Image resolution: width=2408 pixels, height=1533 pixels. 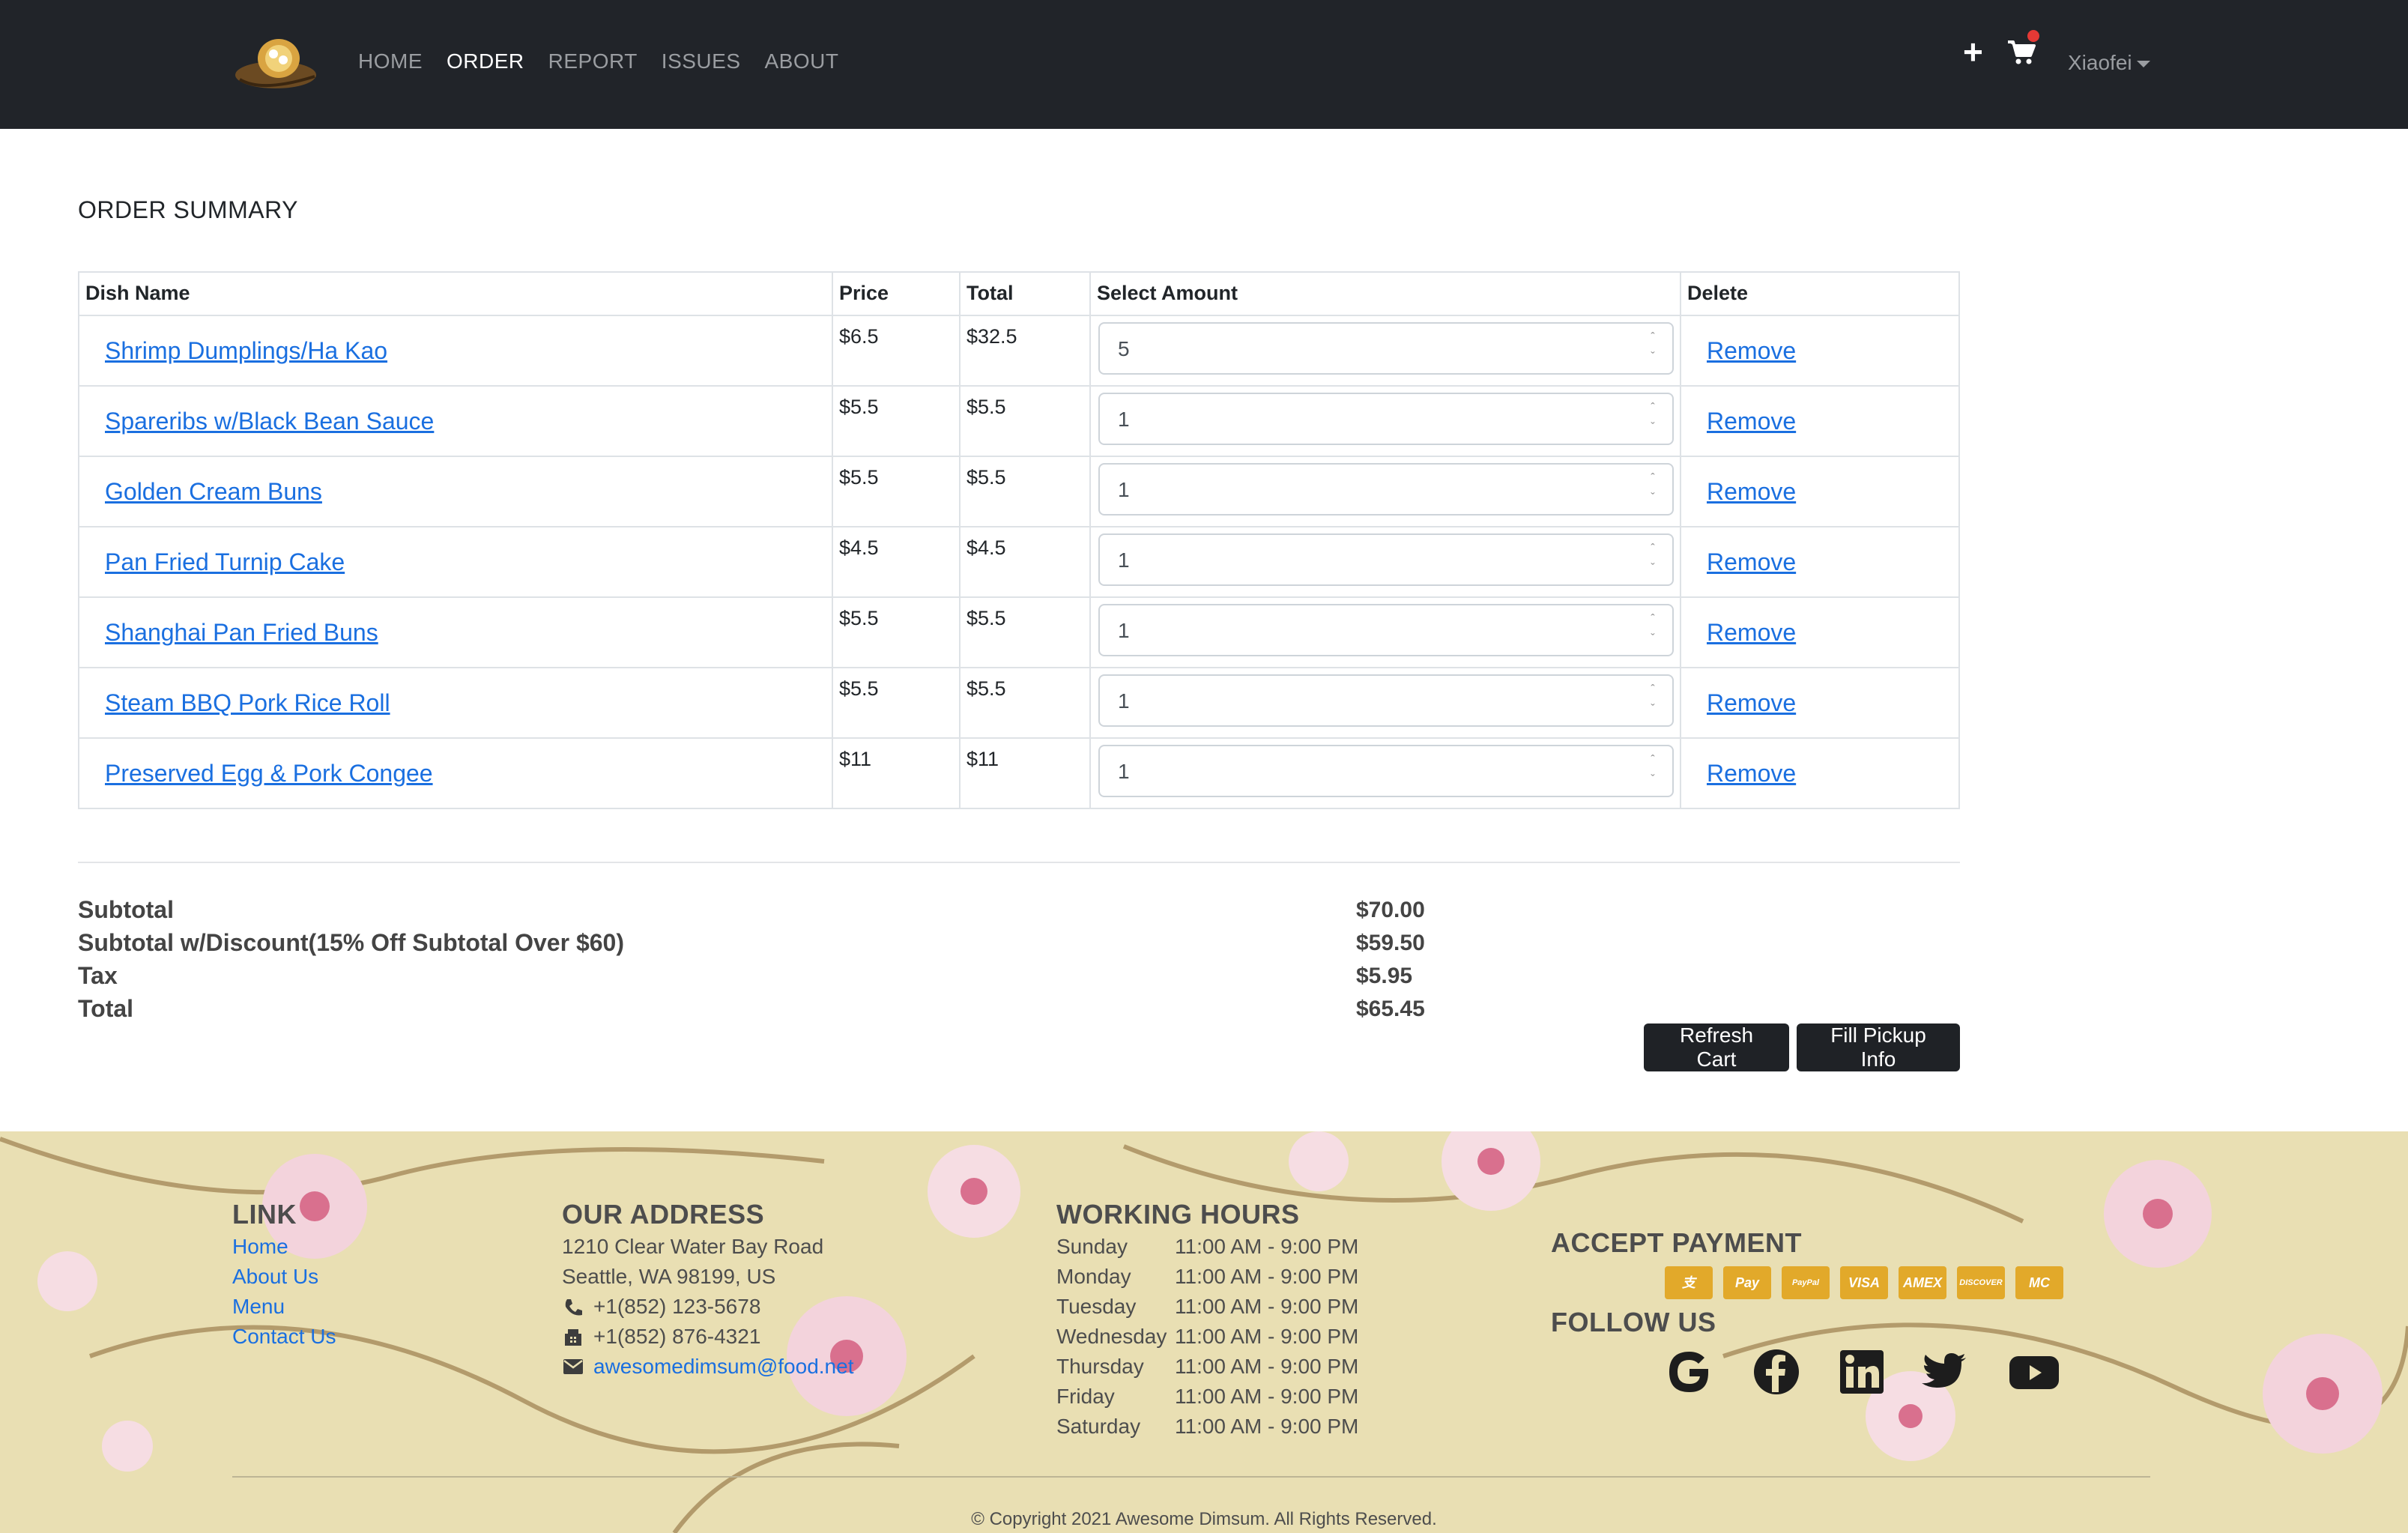 What do you see at coordinates (456, 632) in the screenshot?
I see `dish-name-cell: Shanghai Pan Fried Buns` at bounding box center [456, 632].